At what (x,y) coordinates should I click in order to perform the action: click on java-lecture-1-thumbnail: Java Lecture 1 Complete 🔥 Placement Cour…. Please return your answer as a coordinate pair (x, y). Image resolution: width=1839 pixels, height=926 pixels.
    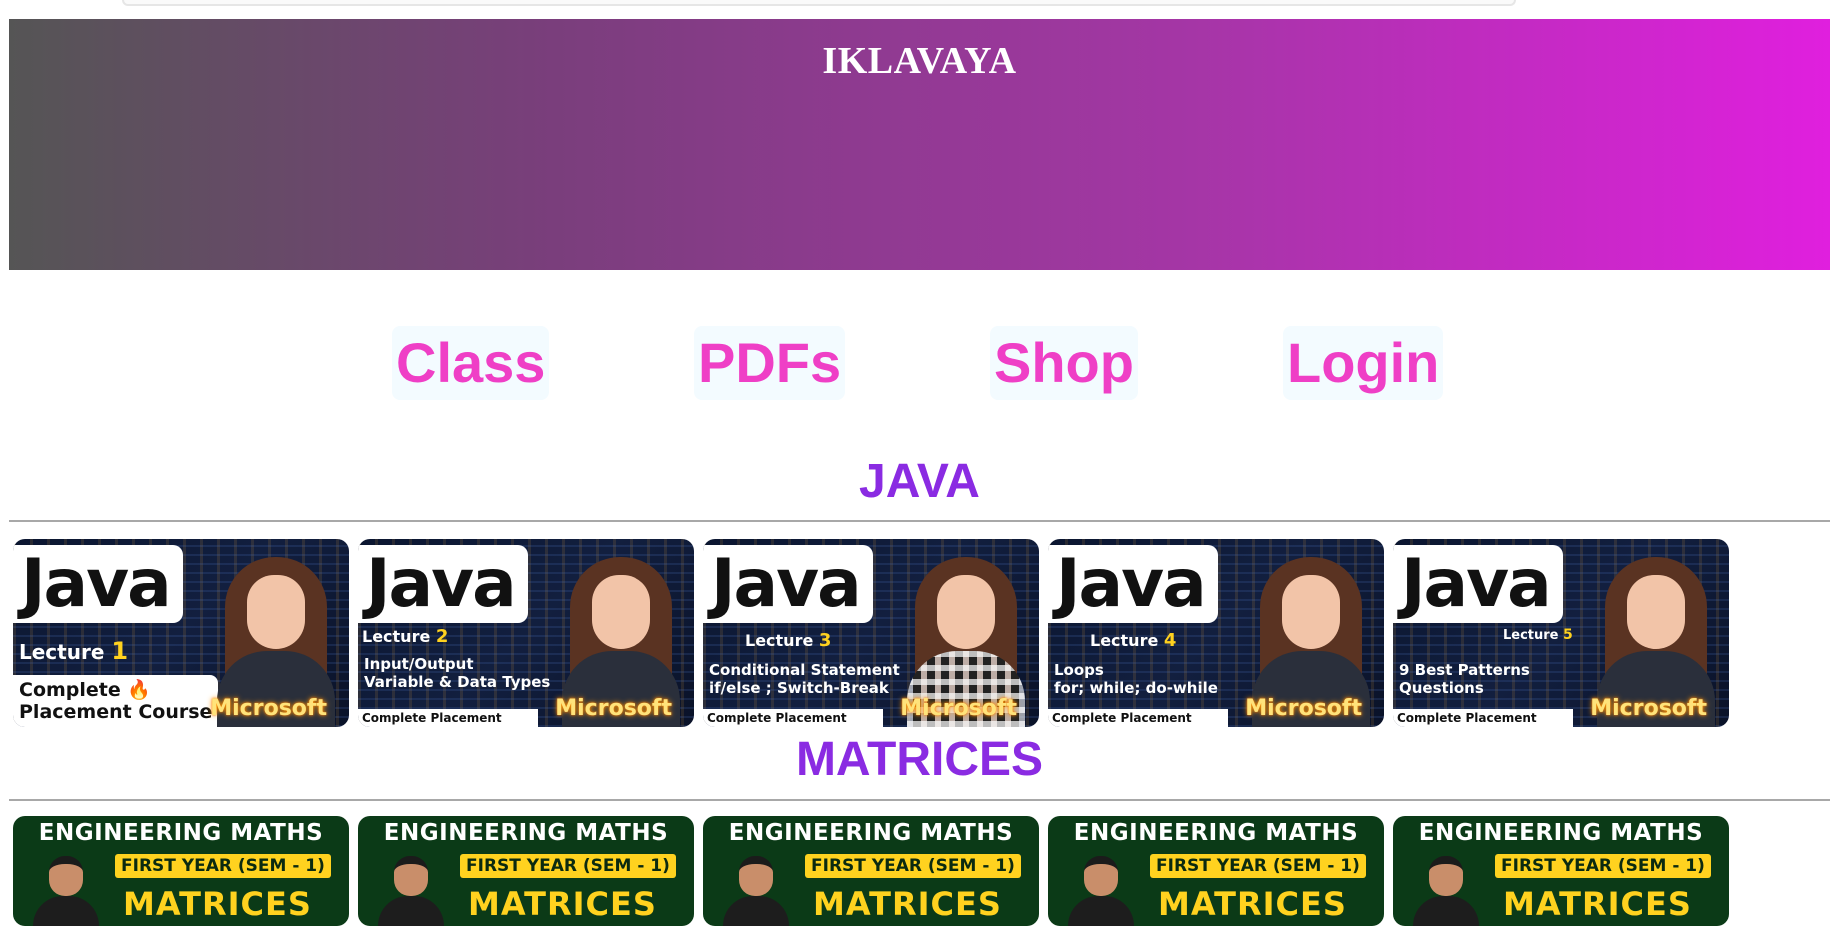
    Looking at the image, I should click on (181, 633).